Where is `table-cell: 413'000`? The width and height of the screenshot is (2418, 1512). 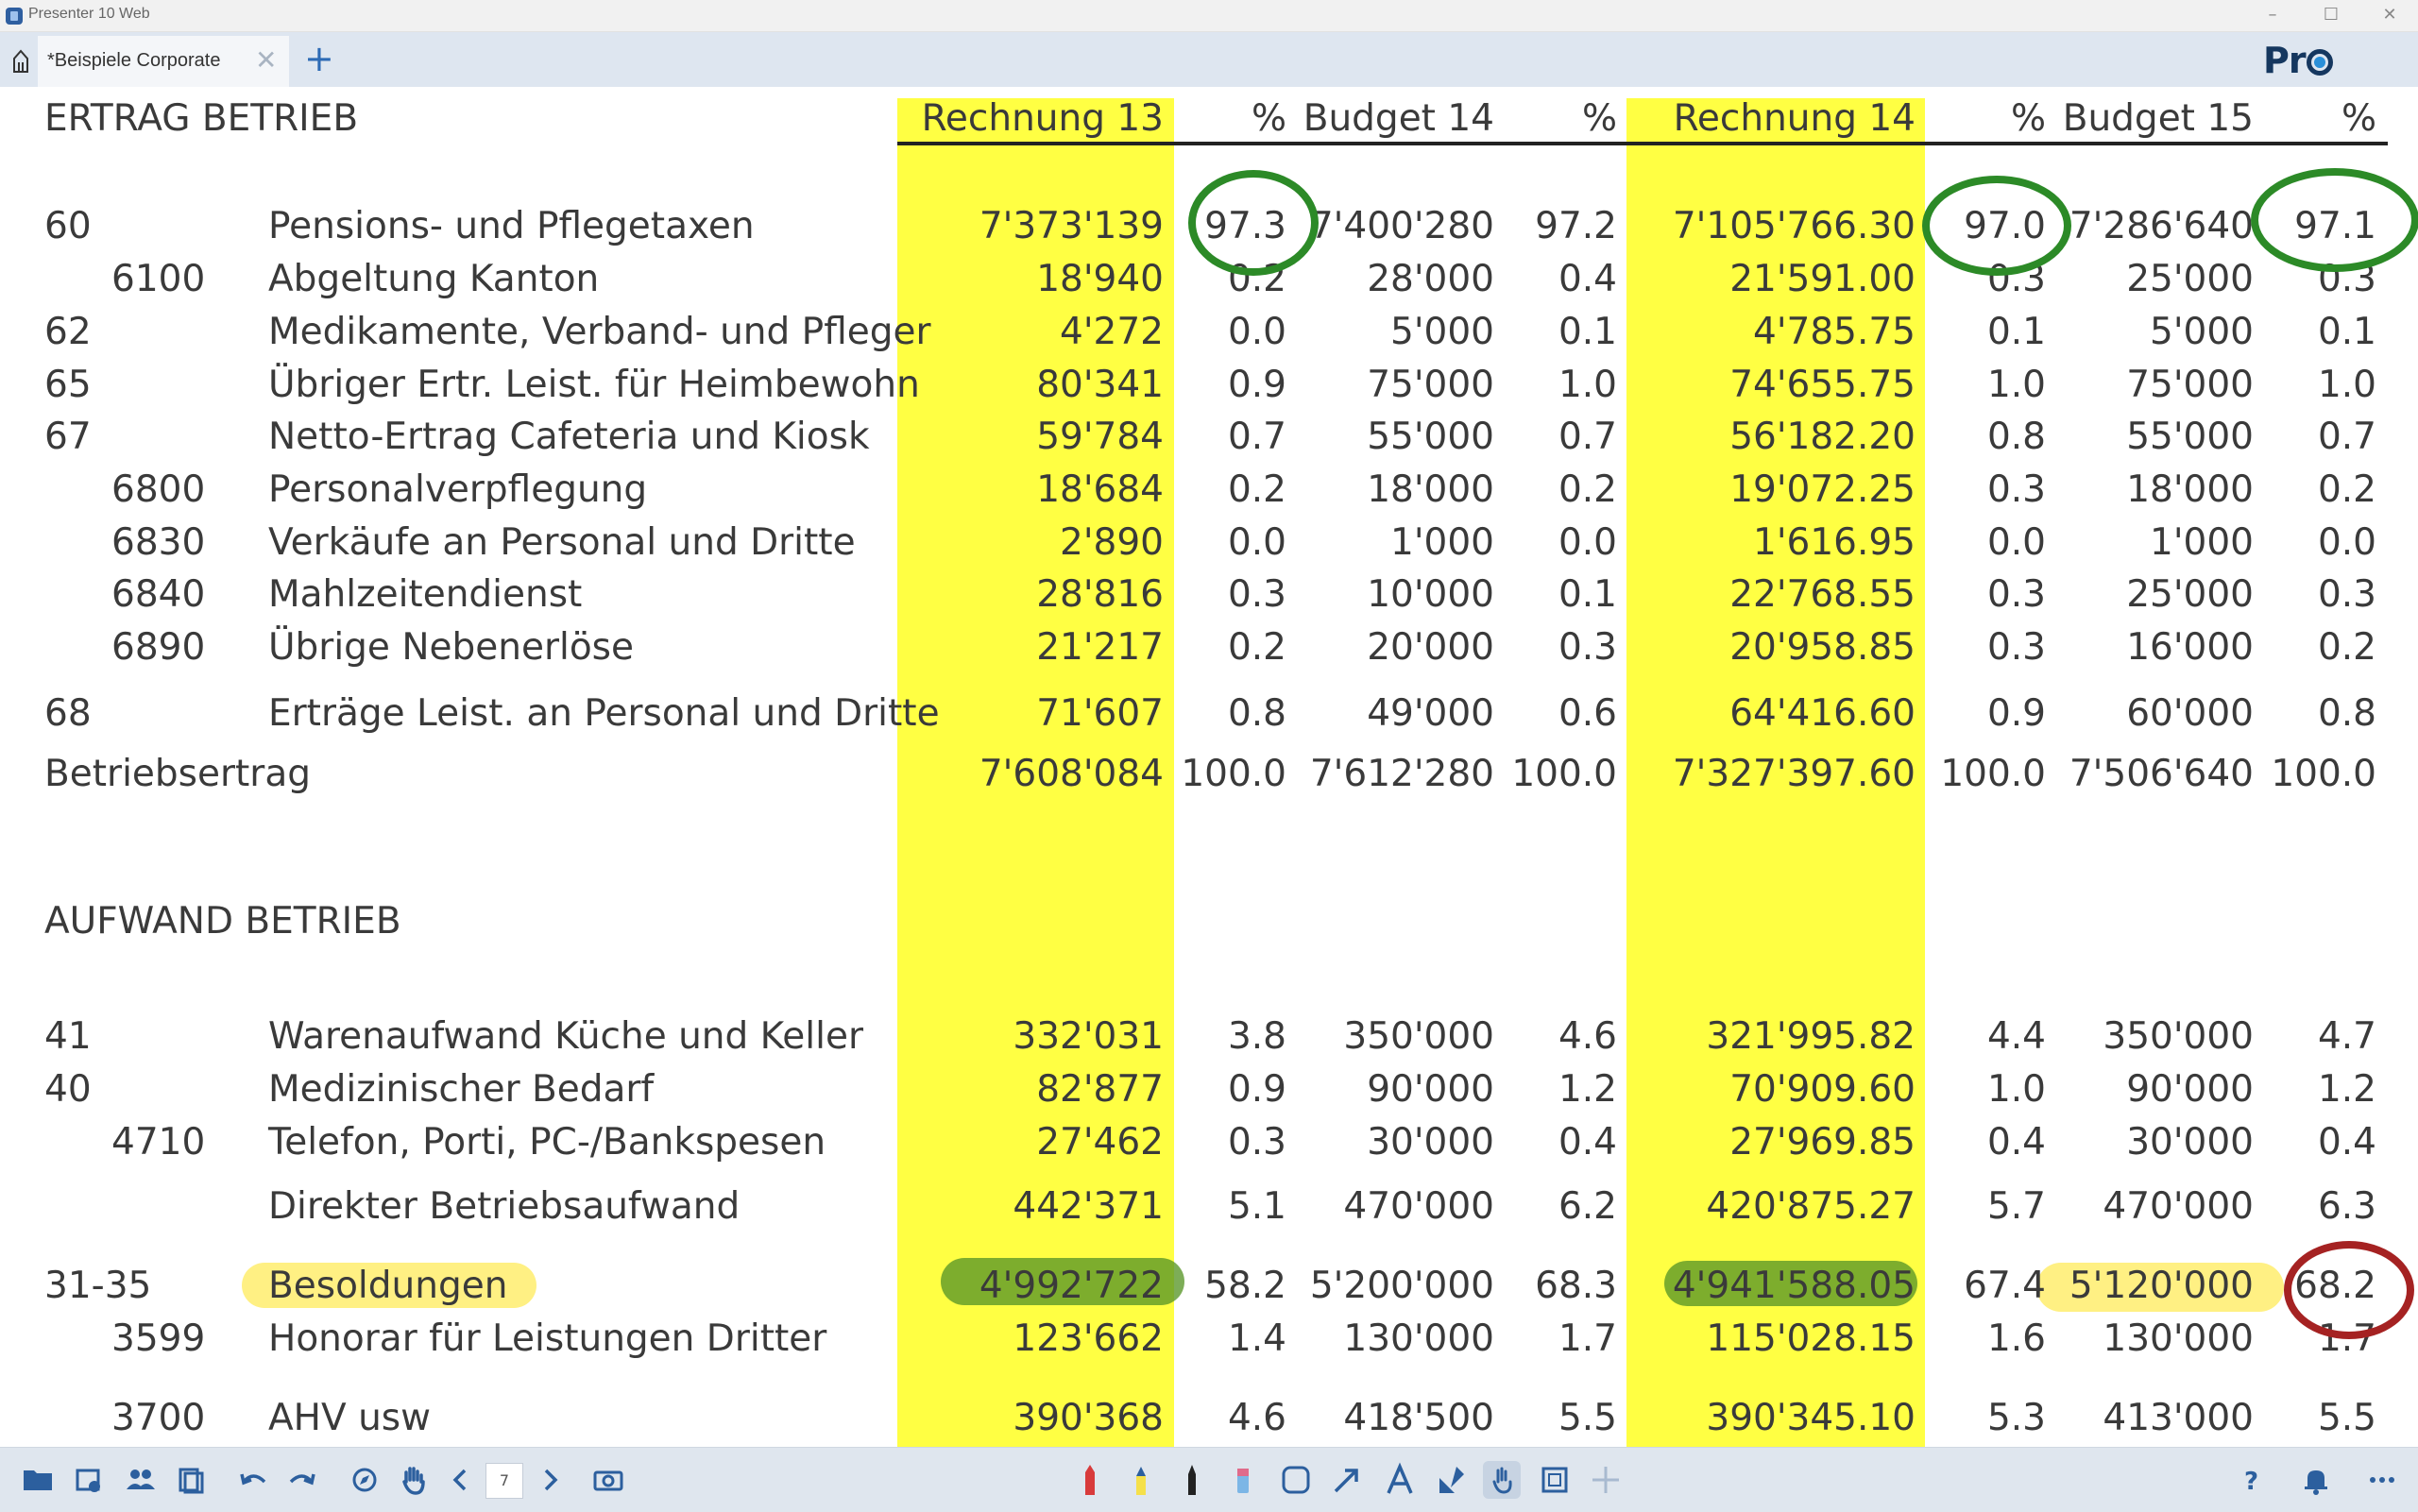 table-cell: 413'000 is located at coordinates (2178, 1418).